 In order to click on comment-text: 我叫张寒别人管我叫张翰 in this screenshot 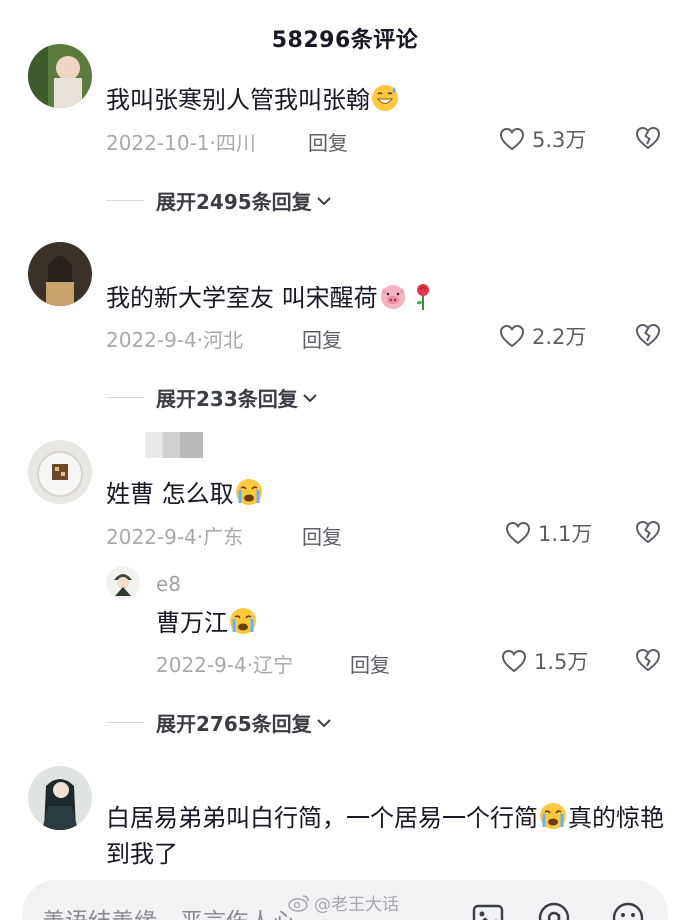, I will do `click(253, 100)`.